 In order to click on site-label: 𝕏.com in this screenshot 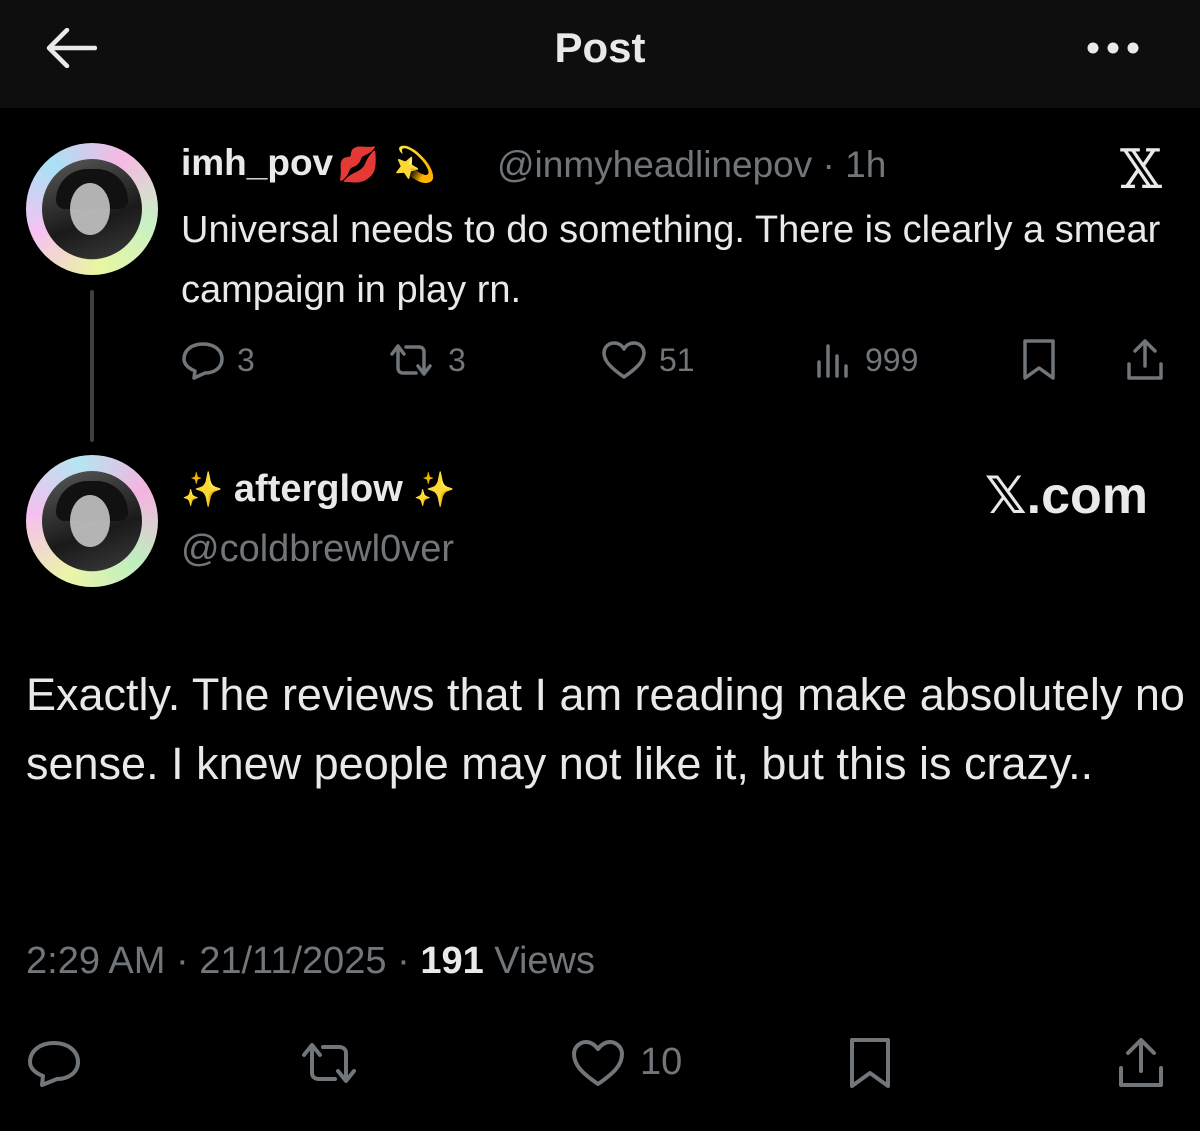, I will do `click(1066, 496)`.